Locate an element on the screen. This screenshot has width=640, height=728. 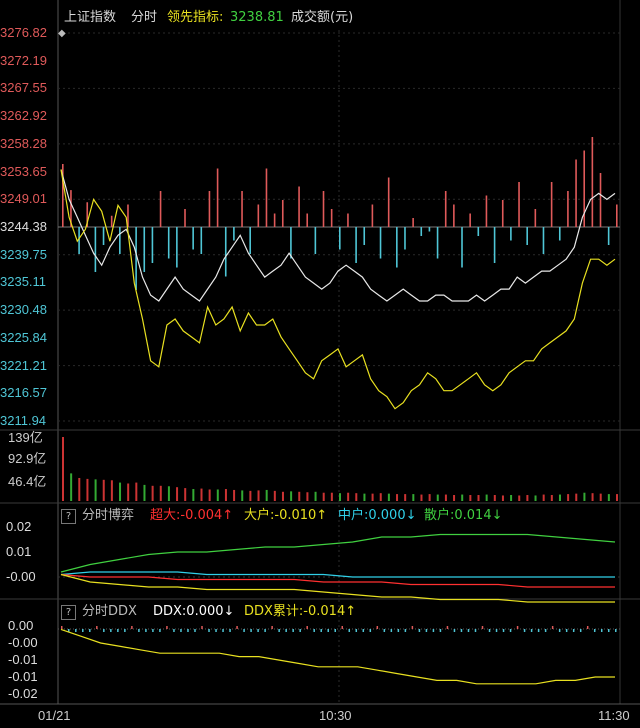
volume-tick-label: 139亿 is located at coordinates (25, 437).